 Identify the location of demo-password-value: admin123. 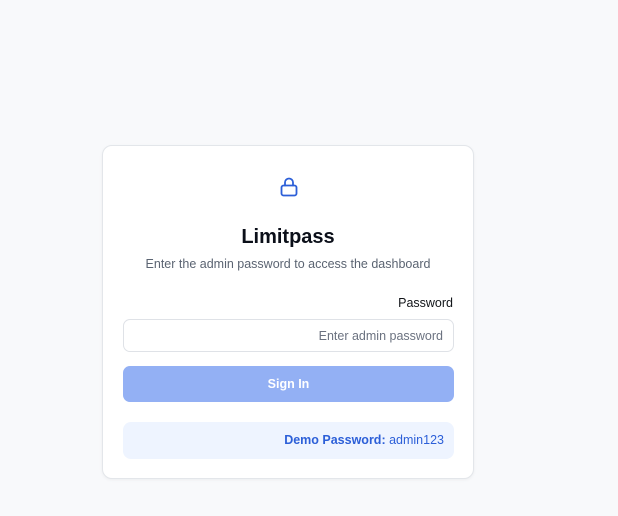
(416, 440).